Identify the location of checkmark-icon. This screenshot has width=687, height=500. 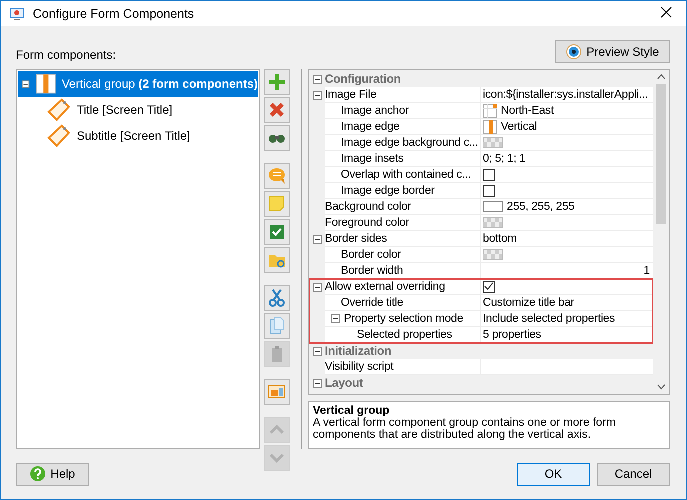
(277, 232).